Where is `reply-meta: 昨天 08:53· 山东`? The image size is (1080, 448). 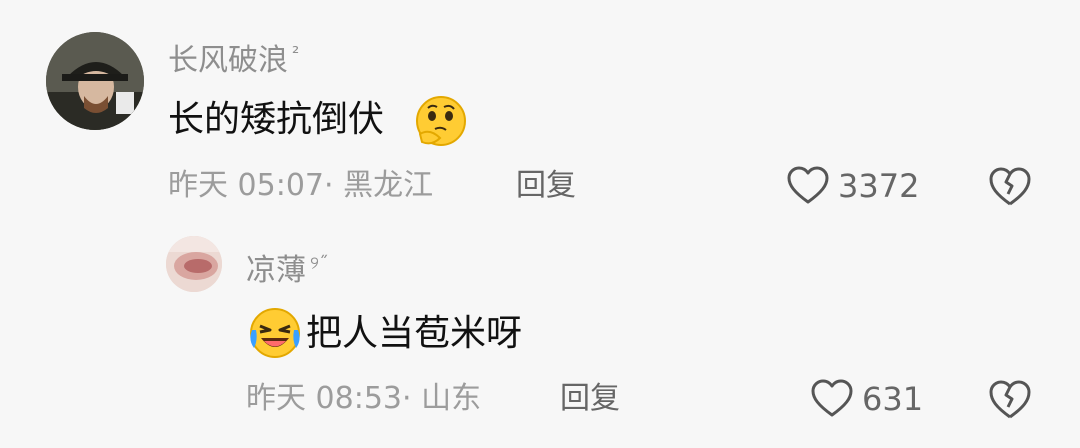 reply-meta: 昨天 08:53· 山东 is located at coordinates (364, 398).